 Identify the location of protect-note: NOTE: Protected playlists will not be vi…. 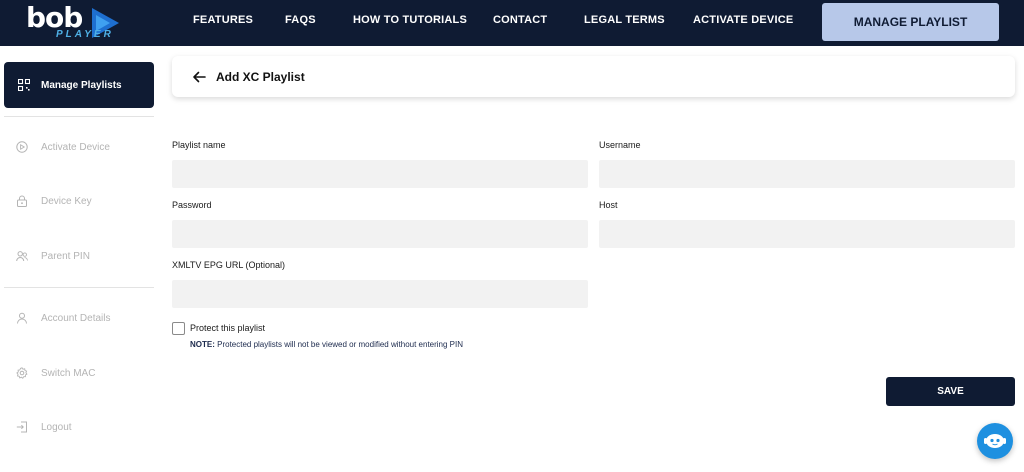
(326, 344).